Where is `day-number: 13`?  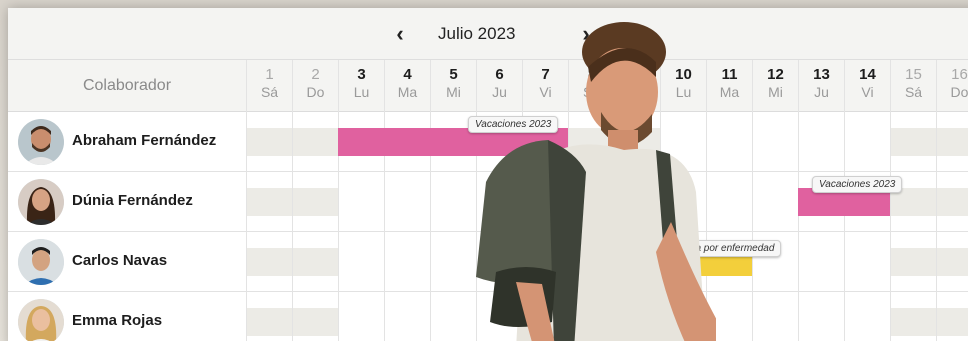
day-number: 13 is located at coordinates (821, 74).